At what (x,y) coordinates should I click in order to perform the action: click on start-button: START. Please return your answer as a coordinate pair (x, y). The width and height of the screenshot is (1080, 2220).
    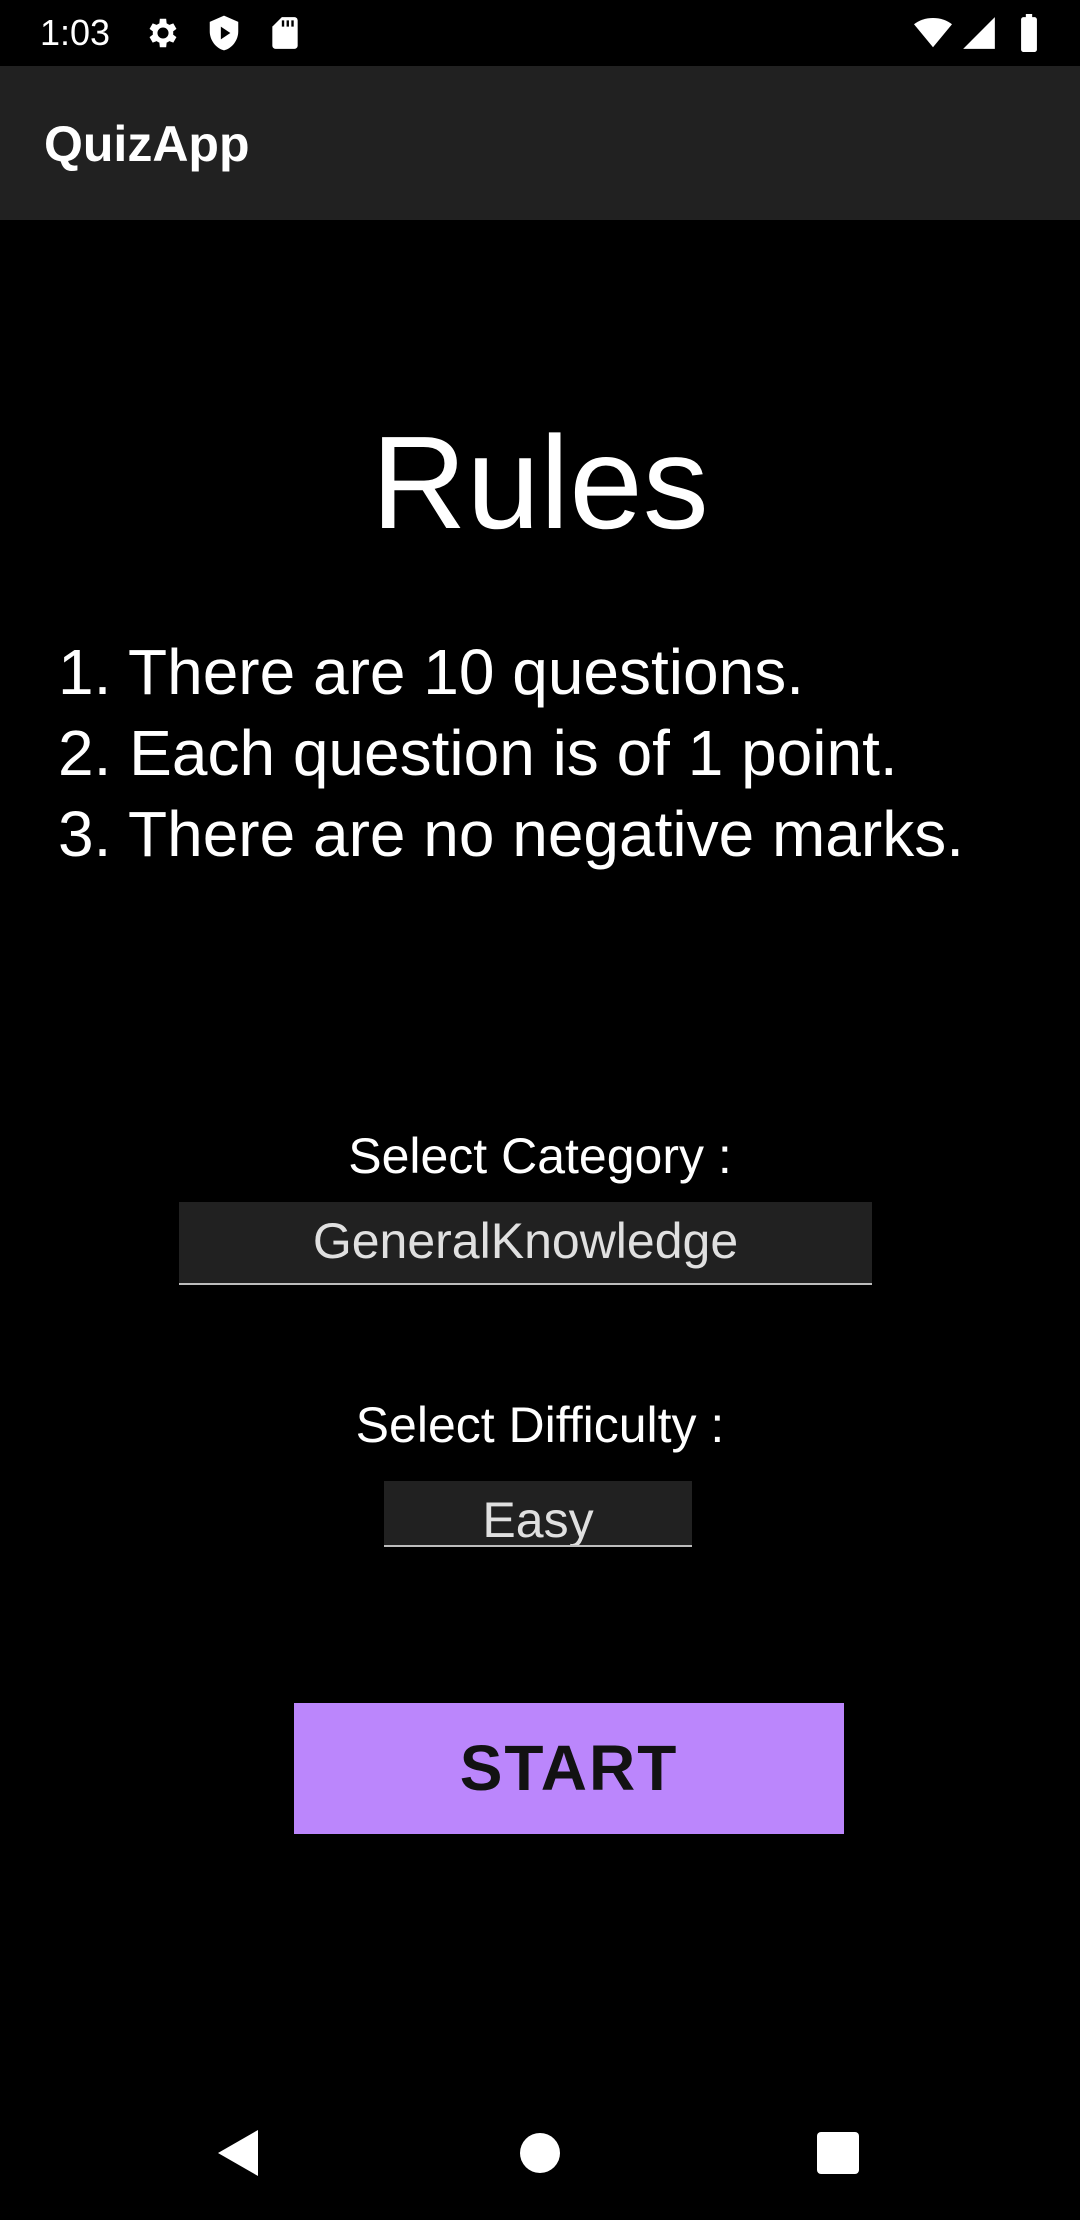
    Looking at the image, I should click on (569, 1768).